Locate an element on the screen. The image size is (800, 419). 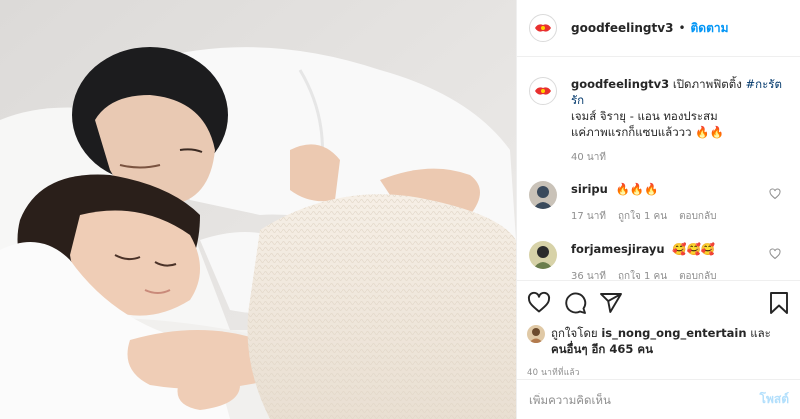
comment-meta: 36 นาที ถูกใจ 1 คน ตอบกลับ is located at coordinates (643, 274).